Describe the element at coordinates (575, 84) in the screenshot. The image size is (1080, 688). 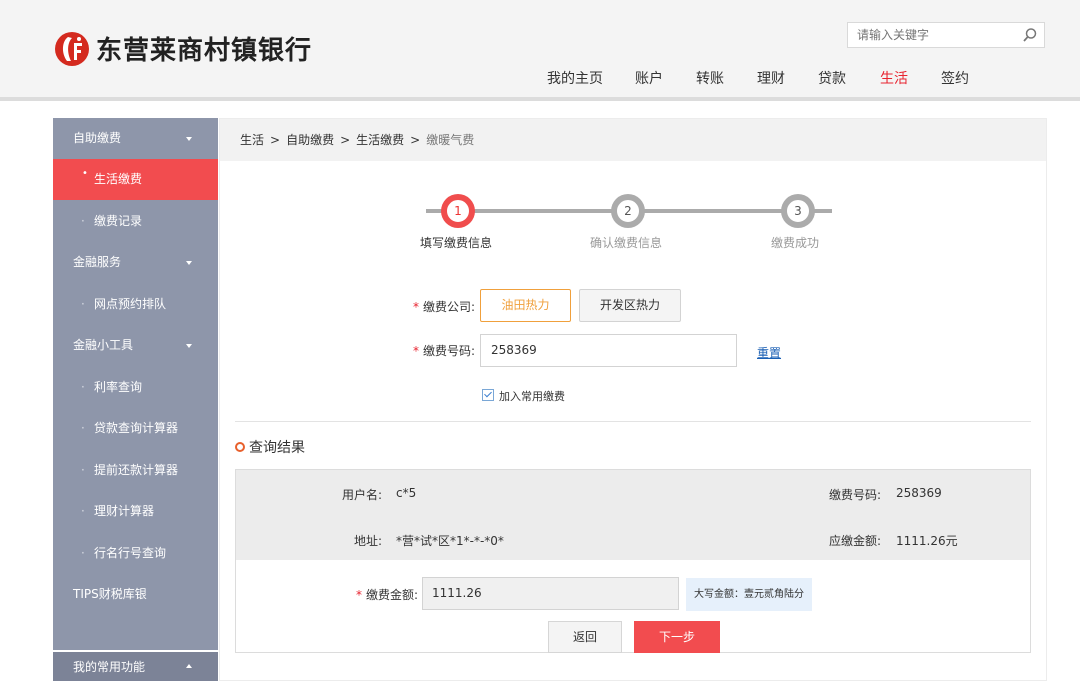
I see `nav-home: 我的主页` at that location.